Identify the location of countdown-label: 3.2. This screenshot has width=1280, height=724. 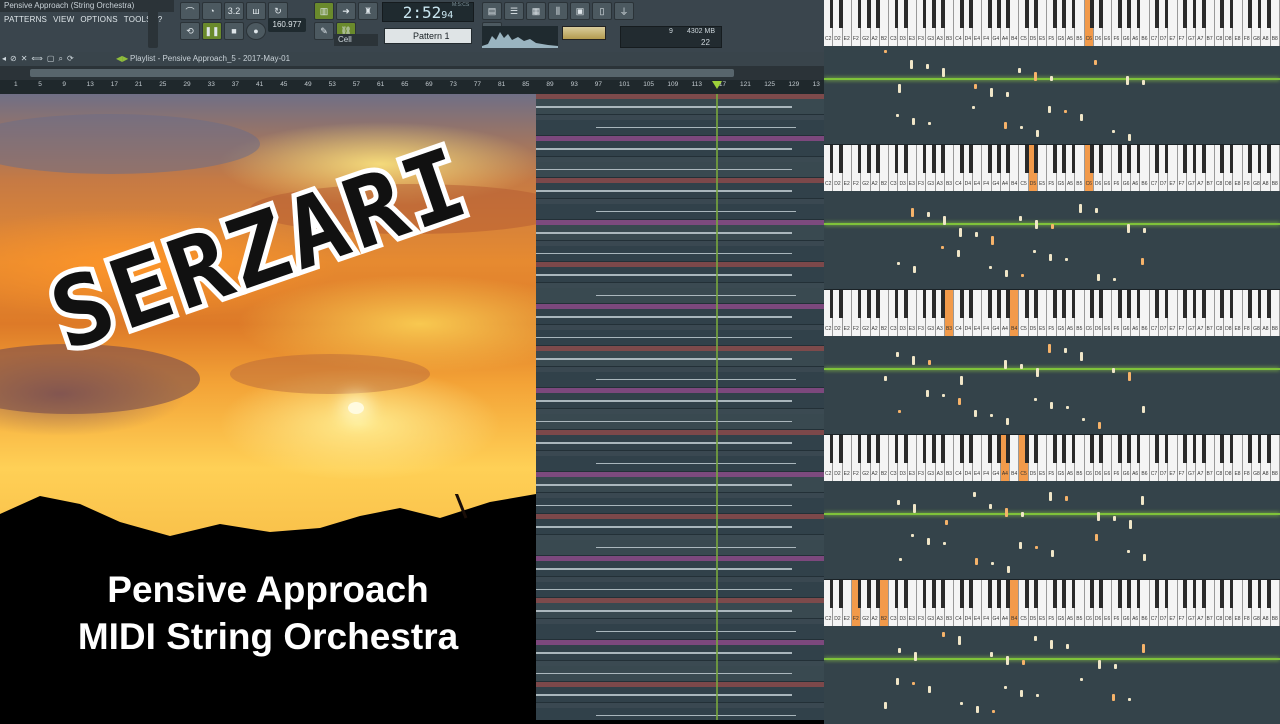
(234, 11).